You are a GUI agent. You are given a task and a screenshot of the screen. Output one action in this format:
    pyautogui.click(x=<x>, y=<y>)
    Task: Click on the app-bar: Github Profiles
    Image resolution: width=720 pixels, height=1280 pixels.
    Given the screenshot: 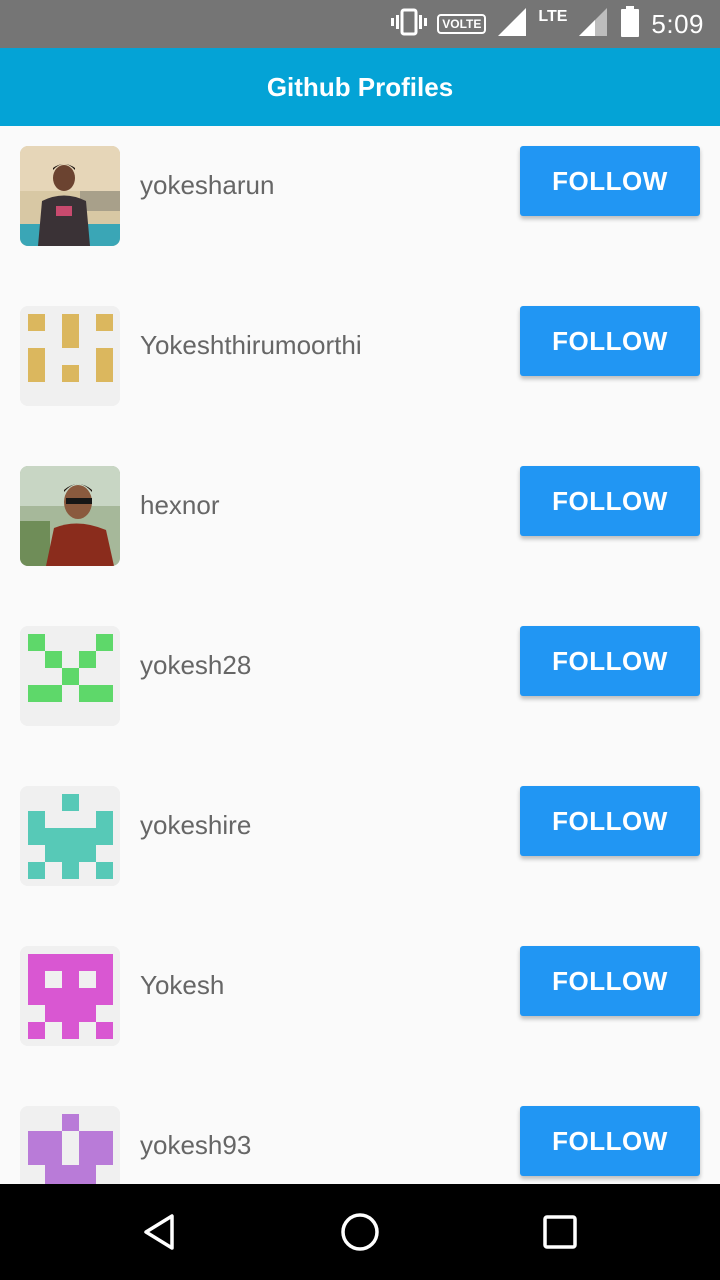 What is the action you would take?
    pyautogui.click(x=360, y=87)
    